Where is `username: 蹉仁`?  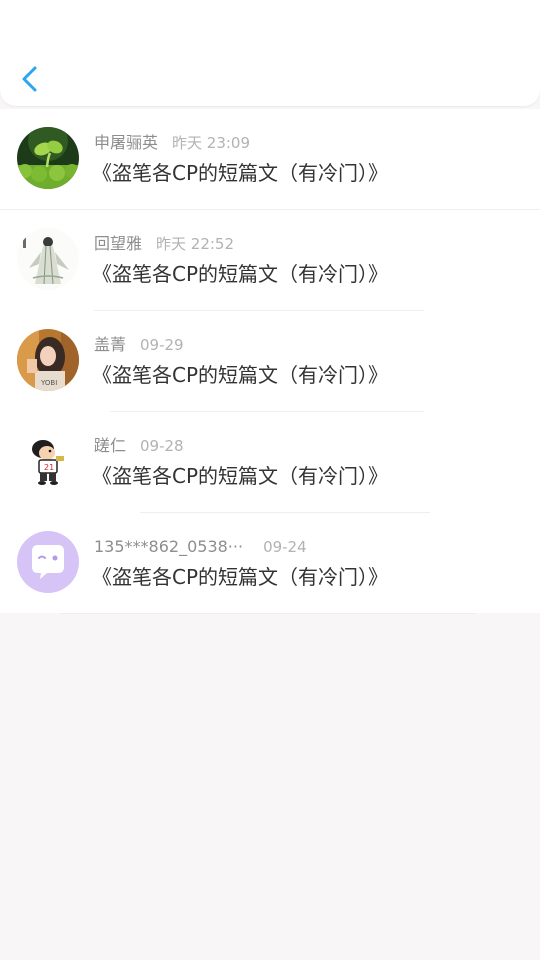 username: 蹉仁 is located at coordinates (110, 445).